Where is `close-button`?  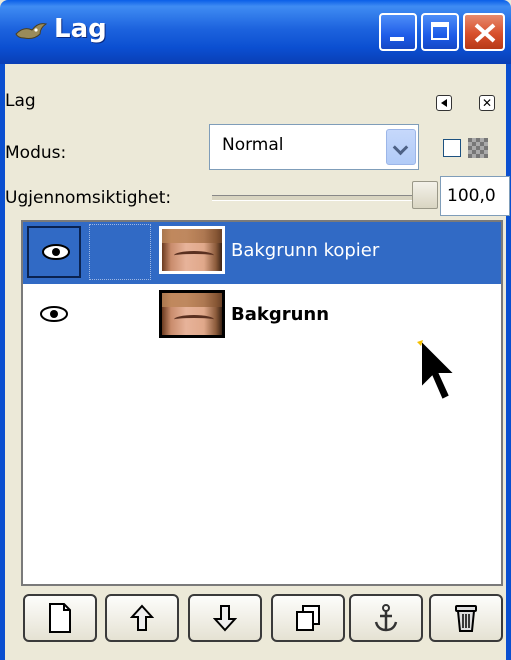
close-button is located at coordinates (484, 32).